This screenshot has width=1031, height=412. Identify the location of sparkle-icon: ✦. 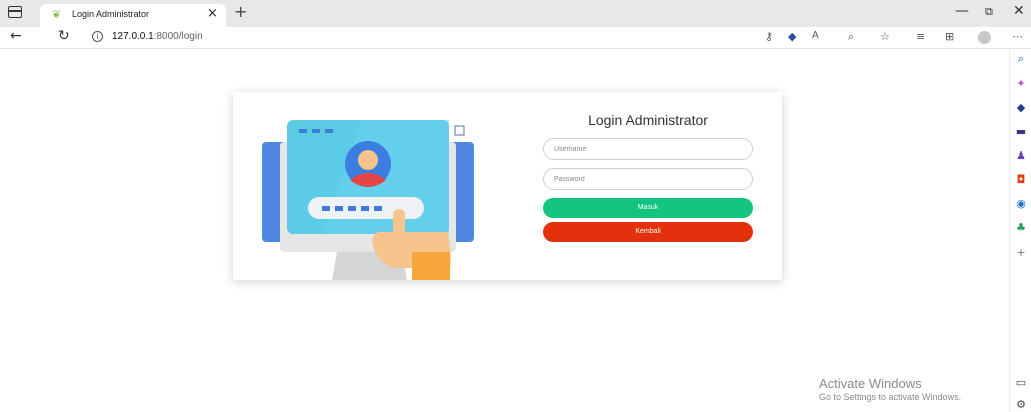
(1021, 84).